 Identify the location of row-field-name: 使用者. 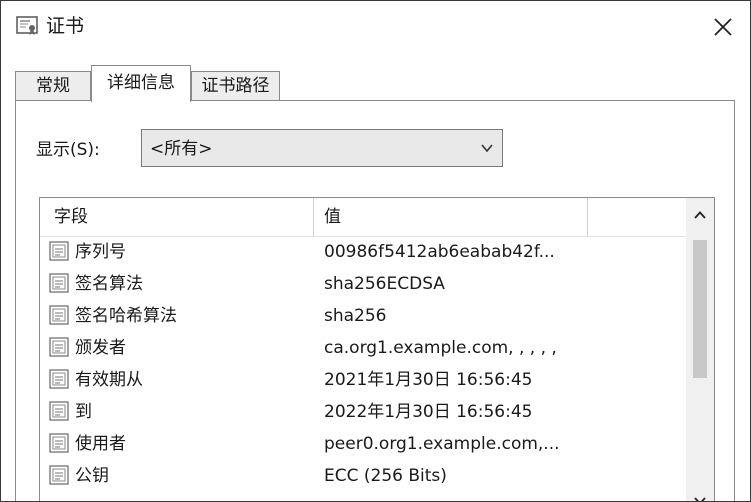
(100, 444).